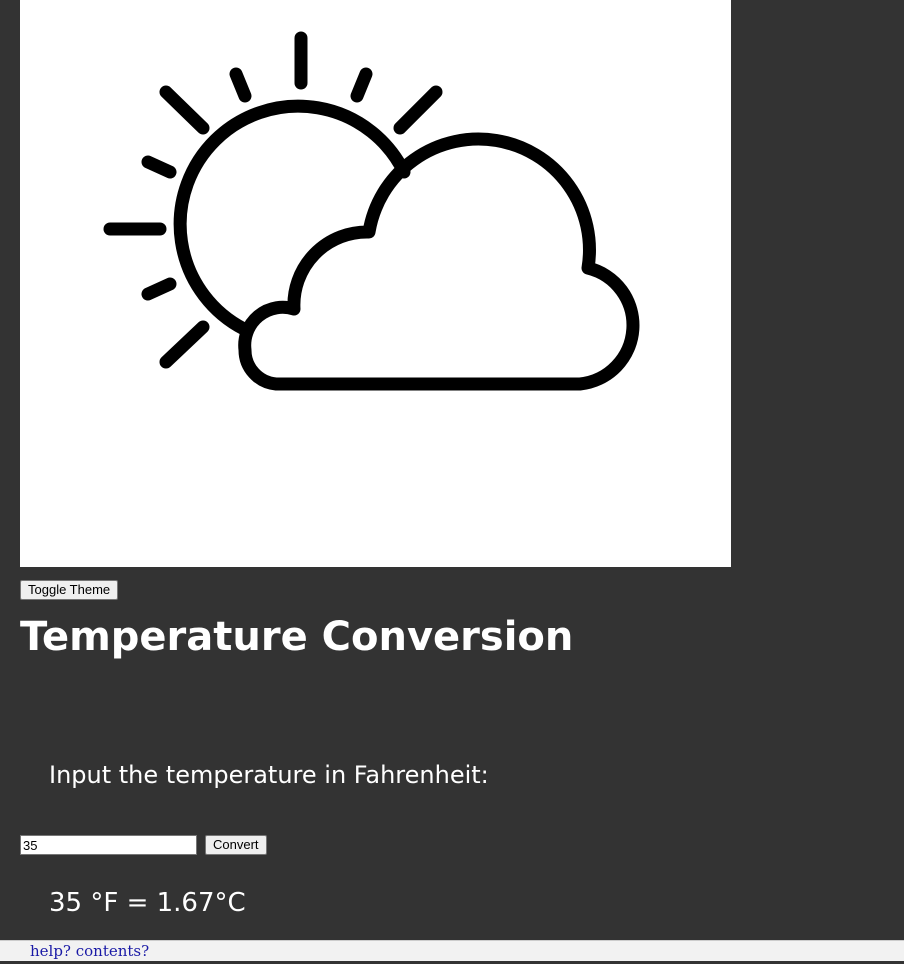  I want to click on fahrenheit-prompt-label: Input the temperature in Fahrenheit:, so click(269, 775).